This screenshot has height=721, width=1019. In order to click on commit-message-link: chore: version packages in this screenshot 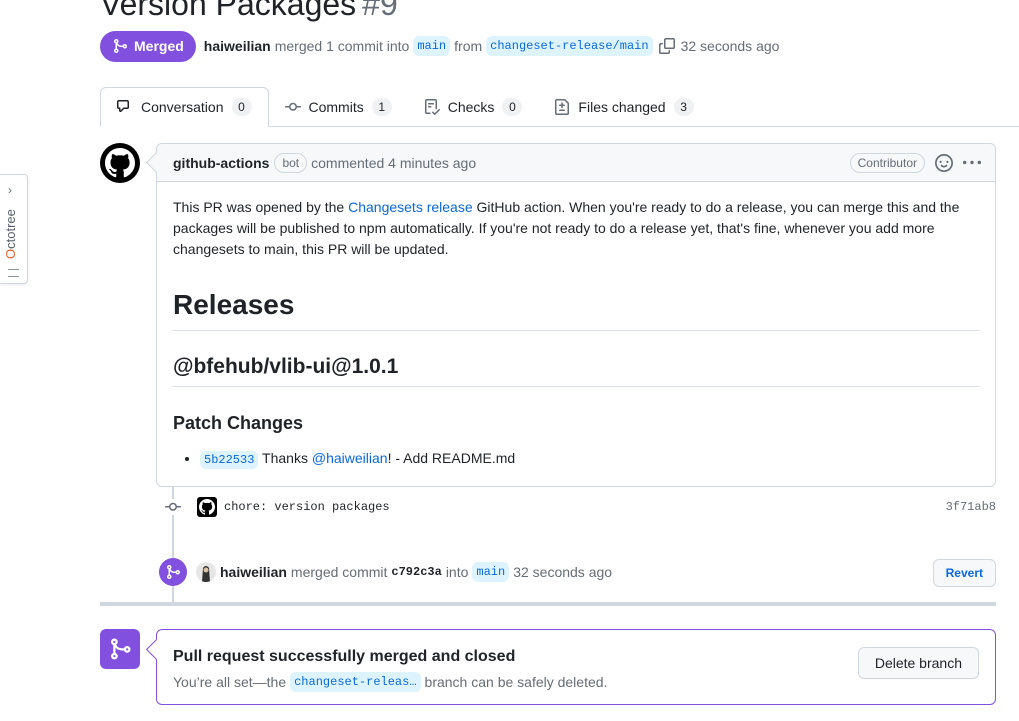, I will do `click(307, 507)`.